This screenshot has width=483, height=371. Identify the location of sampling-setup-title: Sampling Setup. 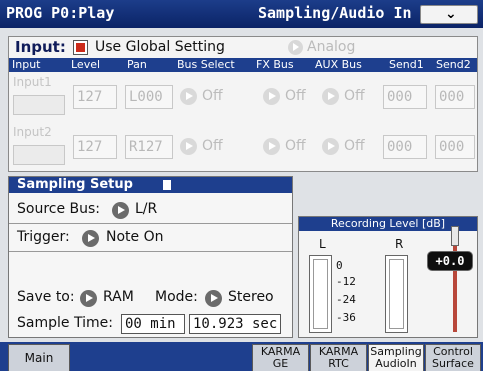
(75, 184).